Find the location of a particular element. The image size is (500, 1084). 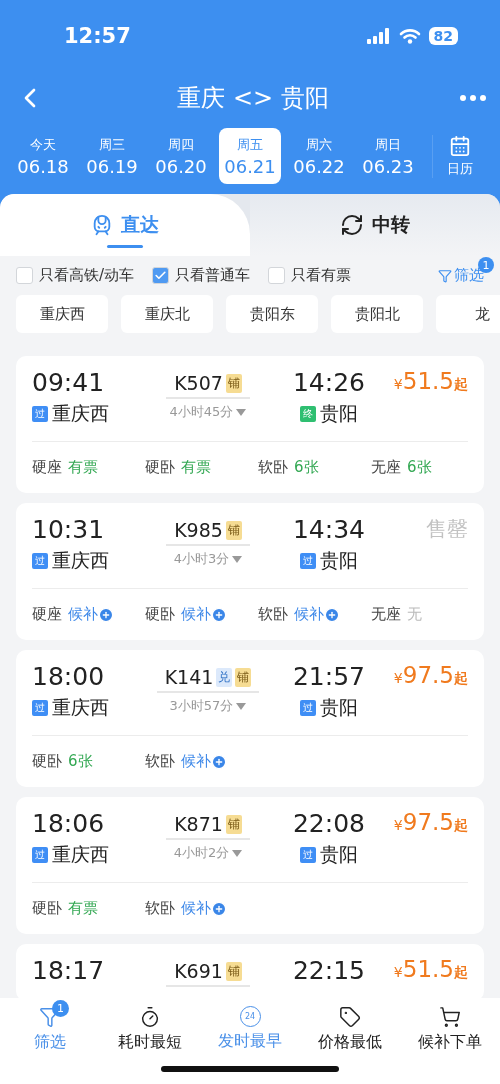

departure-time: 18:17 is located at coordinates (69, 970).